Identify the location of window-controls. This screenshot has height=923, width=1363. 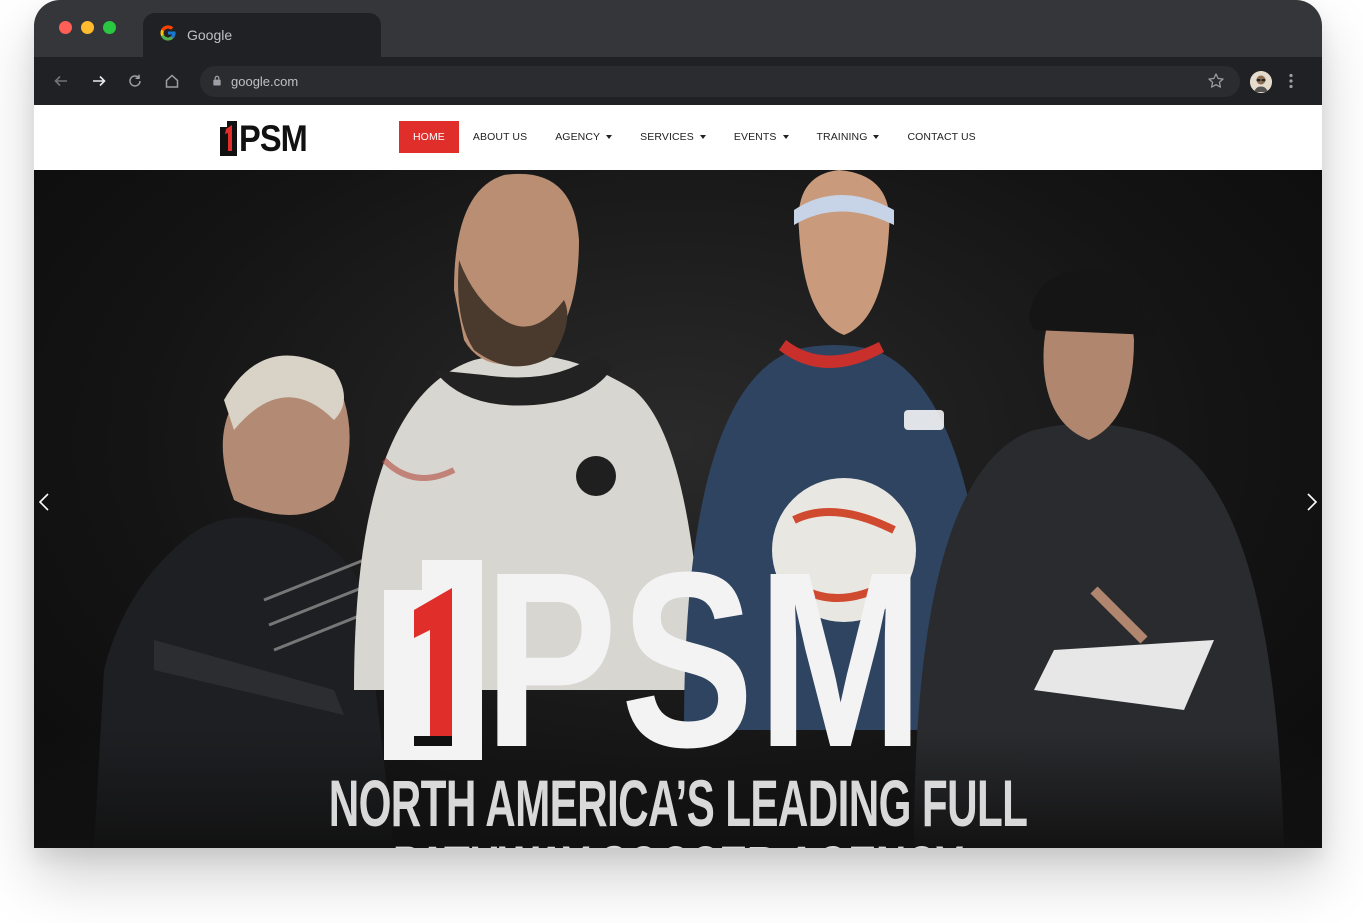
(87, 27).